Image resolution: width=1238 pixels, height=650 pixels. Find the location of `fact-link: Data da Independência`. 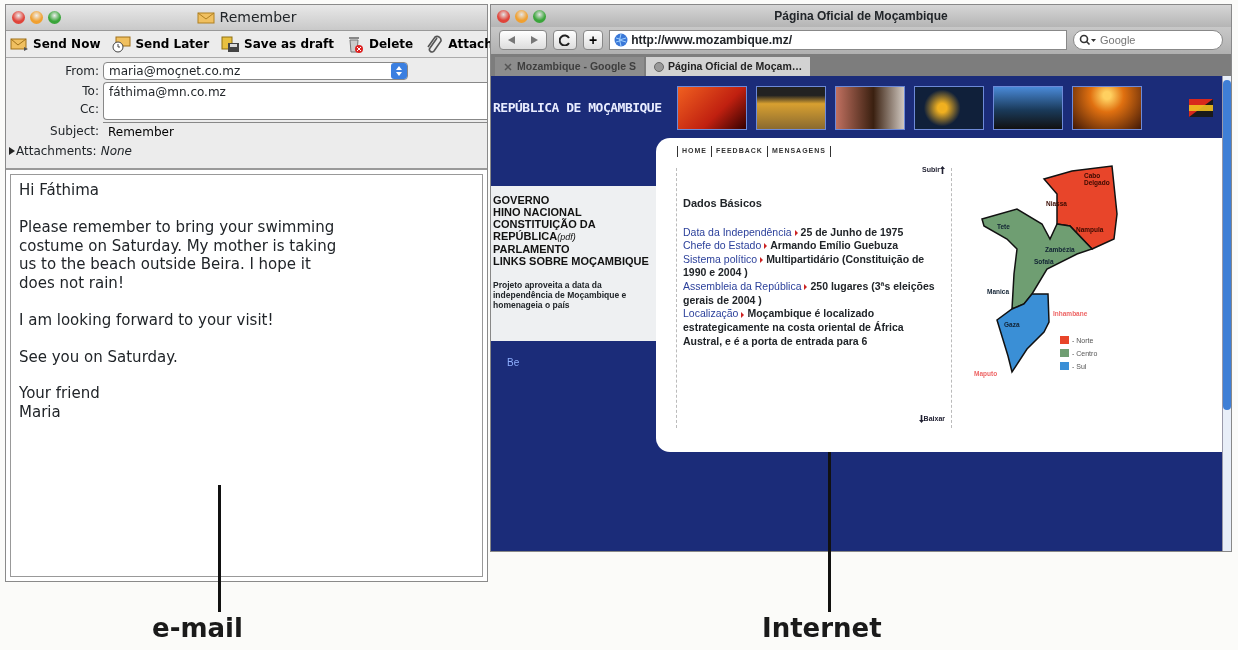

fact-link: Data da Independência is located at coordinates (737, 231).